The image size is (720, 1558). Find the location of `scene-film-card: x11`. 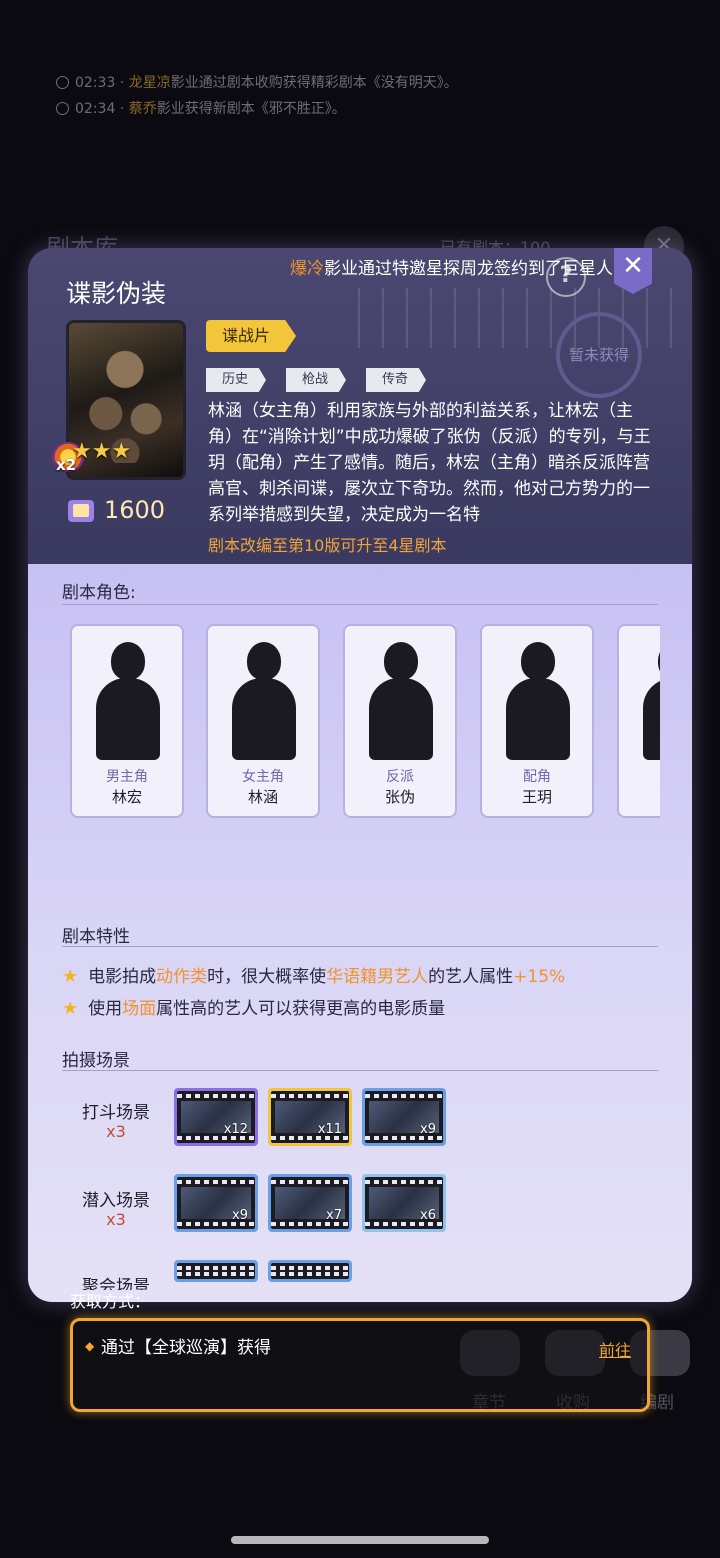

scene-film-card: x11 is located at coordinates (310, 1117).